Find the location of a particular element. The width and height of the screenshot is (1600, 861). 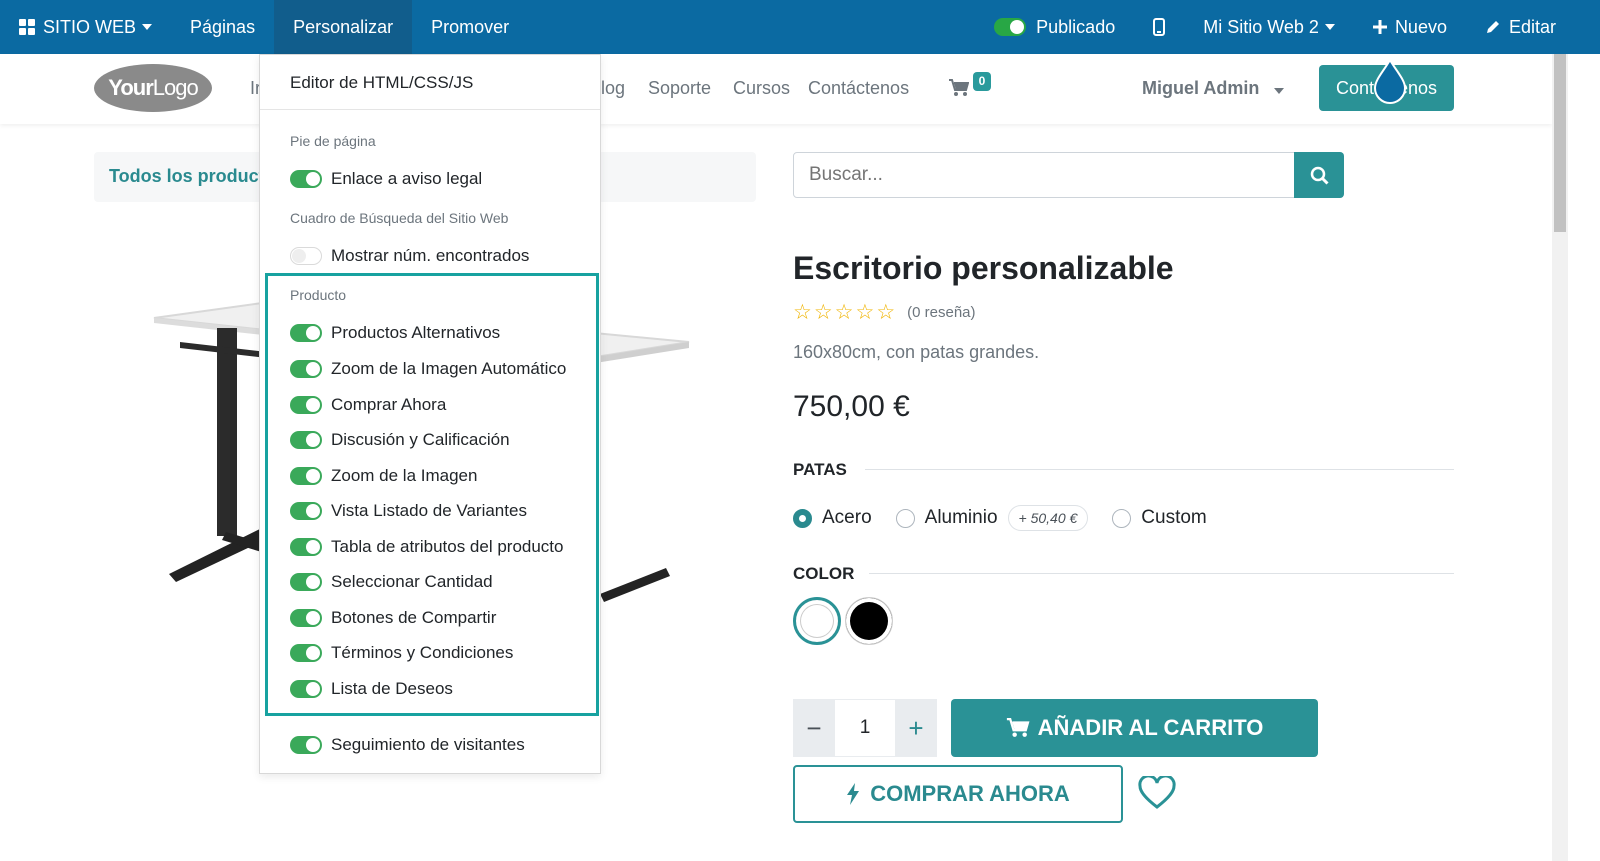

minus-icon: − is located at coordinates (814, 727).